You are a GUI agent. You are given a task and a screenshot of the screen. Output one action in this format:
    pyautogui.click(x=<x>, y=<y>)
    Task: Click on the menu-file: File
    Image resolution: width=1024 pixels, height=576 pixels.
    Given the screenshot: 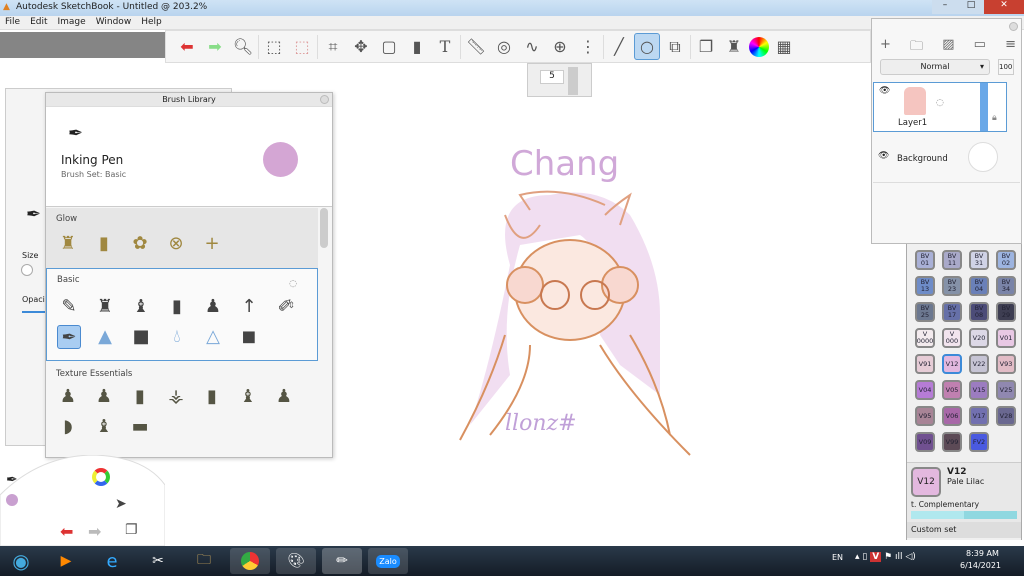 What is the action you would take?
    pyautogui.click(x=12, y=22)
    